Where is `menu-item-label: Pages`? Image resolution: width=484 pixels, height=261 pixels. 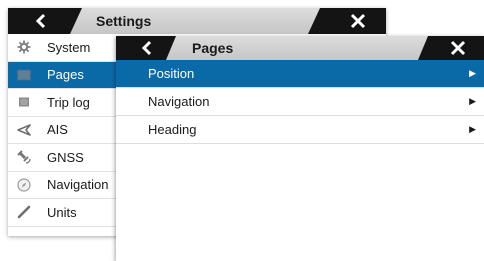 menu-item-label: Pages is located at coordinates (65, 75).